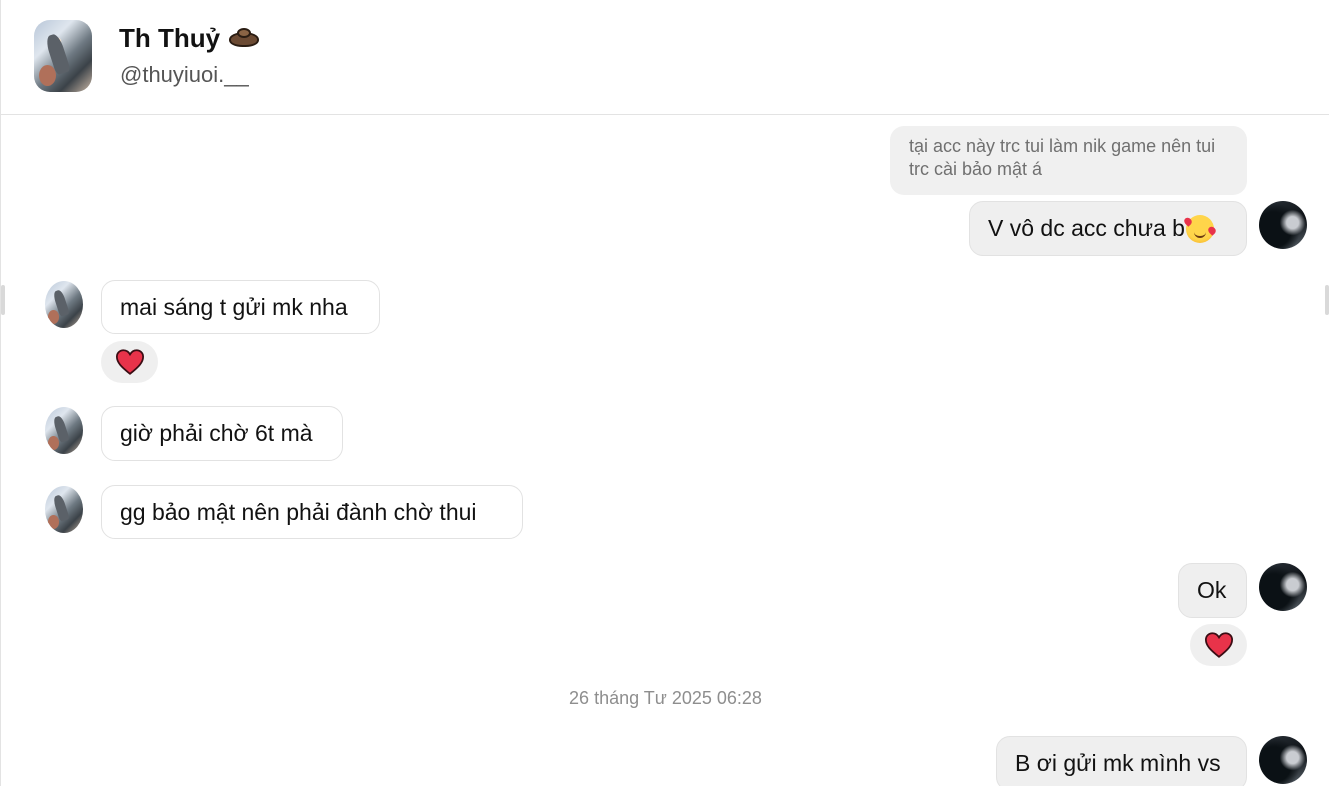 The height and width of the screenshot is (786, 1329). I want to click on message-bubble-theirs: giờ phải chờ 6t mà, so click(222, 433).